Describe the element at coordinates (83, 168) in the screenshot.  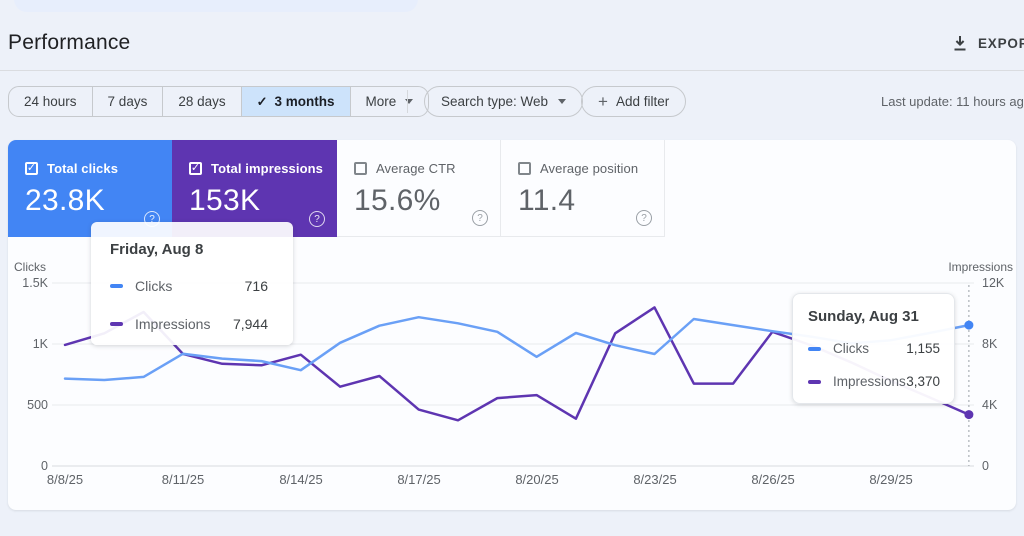
I see `metric-label: Total clicks` at that location.